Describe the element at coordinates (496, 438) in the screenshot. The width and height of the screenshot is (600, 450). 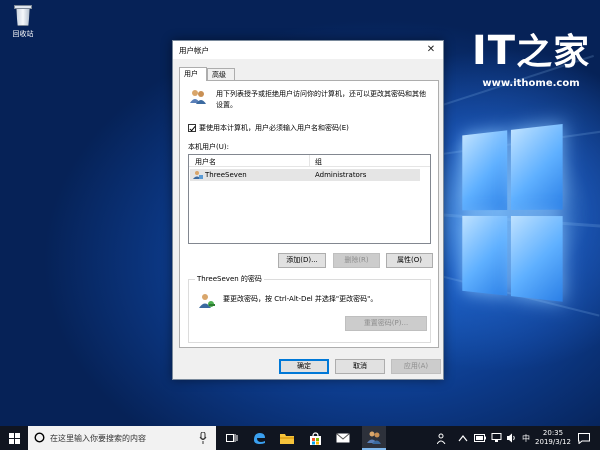
I see `network-icon` at that location.